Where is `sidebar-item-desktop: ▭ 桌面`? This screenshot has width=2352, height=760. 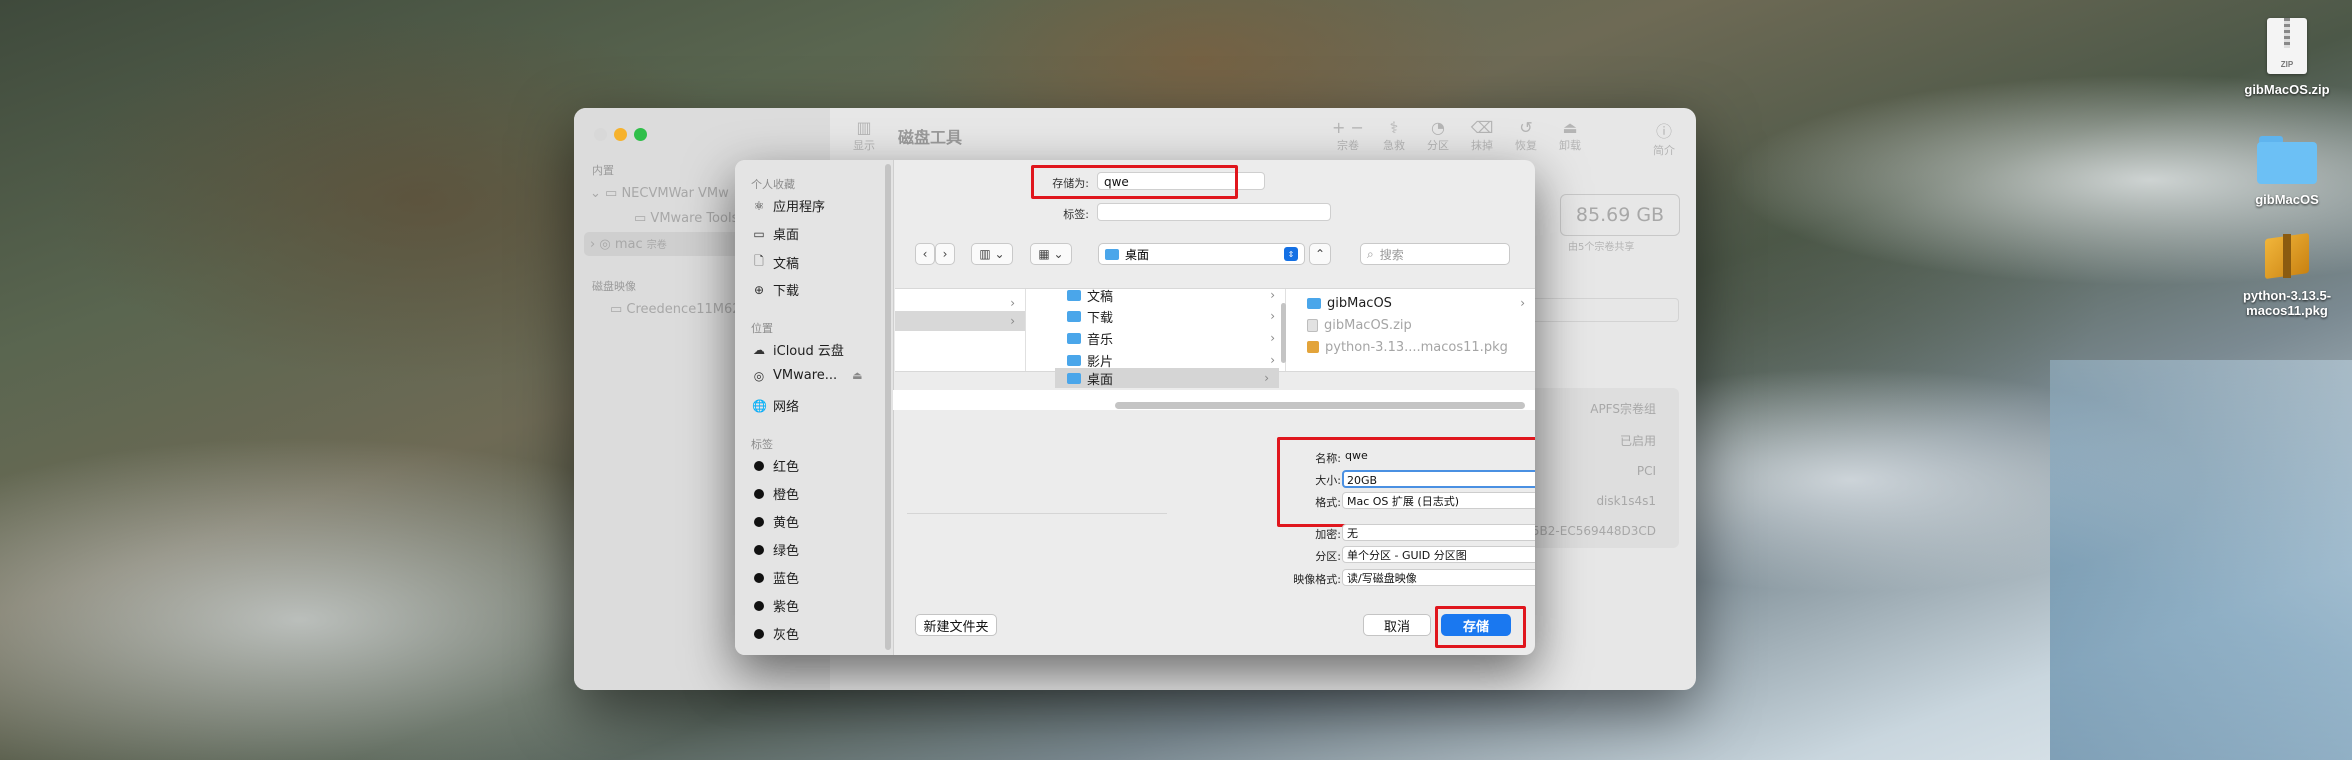
sidebar-item-desktop: ▭ 桌面 is located at coordinates (775, 234).